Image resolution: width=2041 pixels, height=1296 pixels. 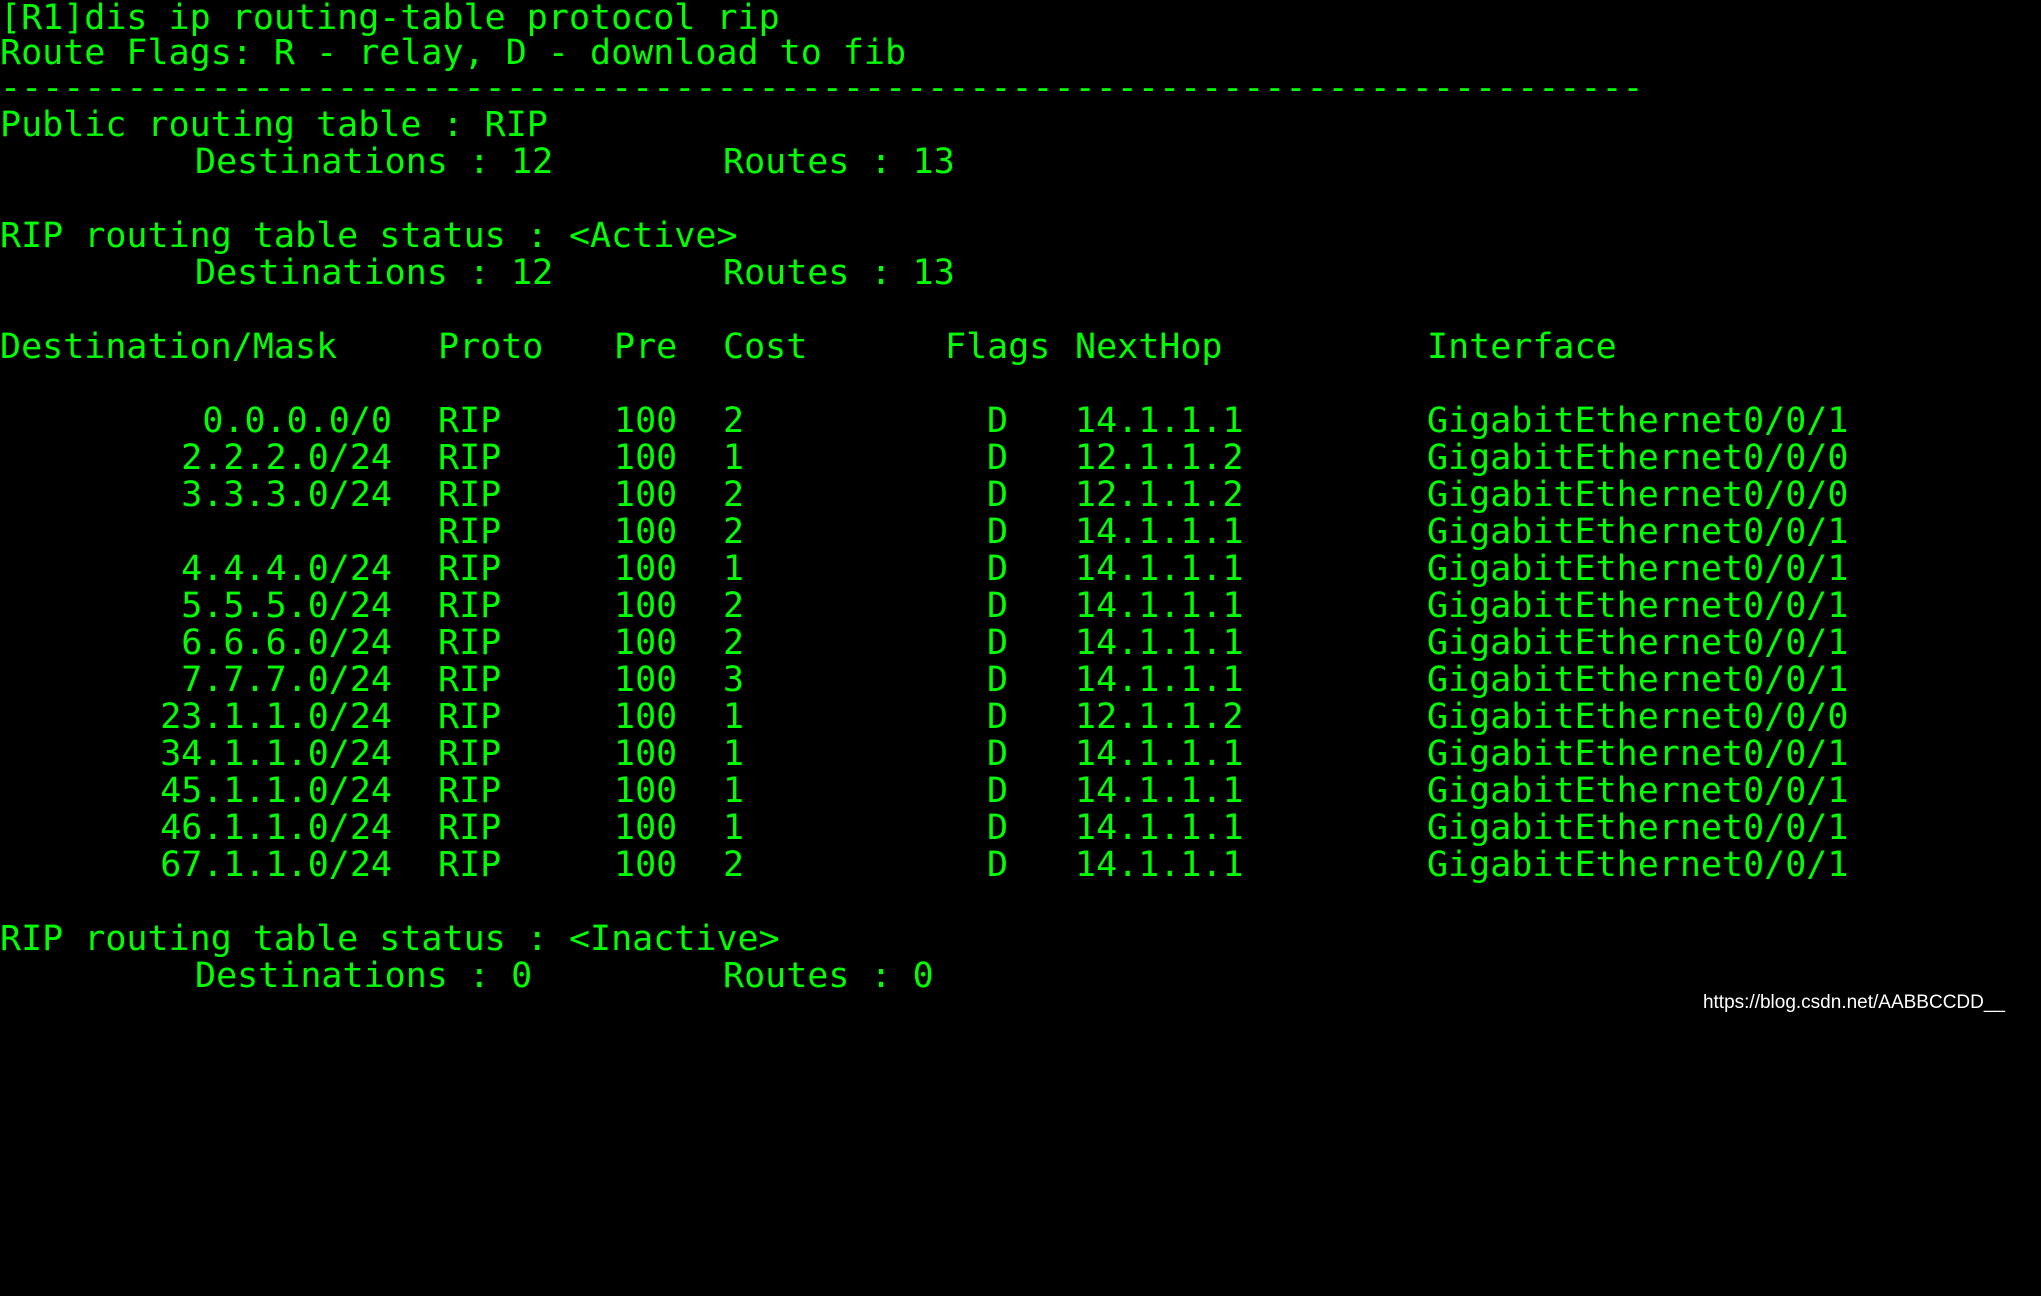 What do you see at coordinates (1853, 1002) in the screenshot?
I see `blog-watermark: https://blog.csdn.net/AABBCCDD__` at bounding box center [1853, 1002].